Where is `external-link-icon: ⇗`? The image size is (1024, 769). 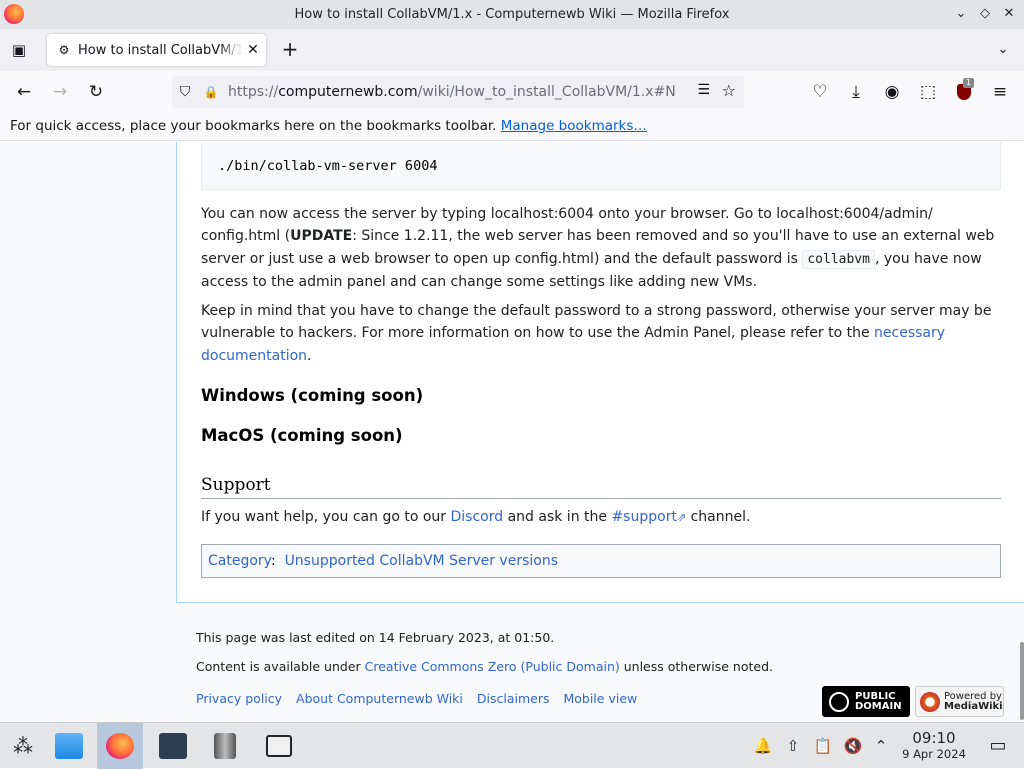
external-link-icon: ⇗ is located at coordinates (681, 517).